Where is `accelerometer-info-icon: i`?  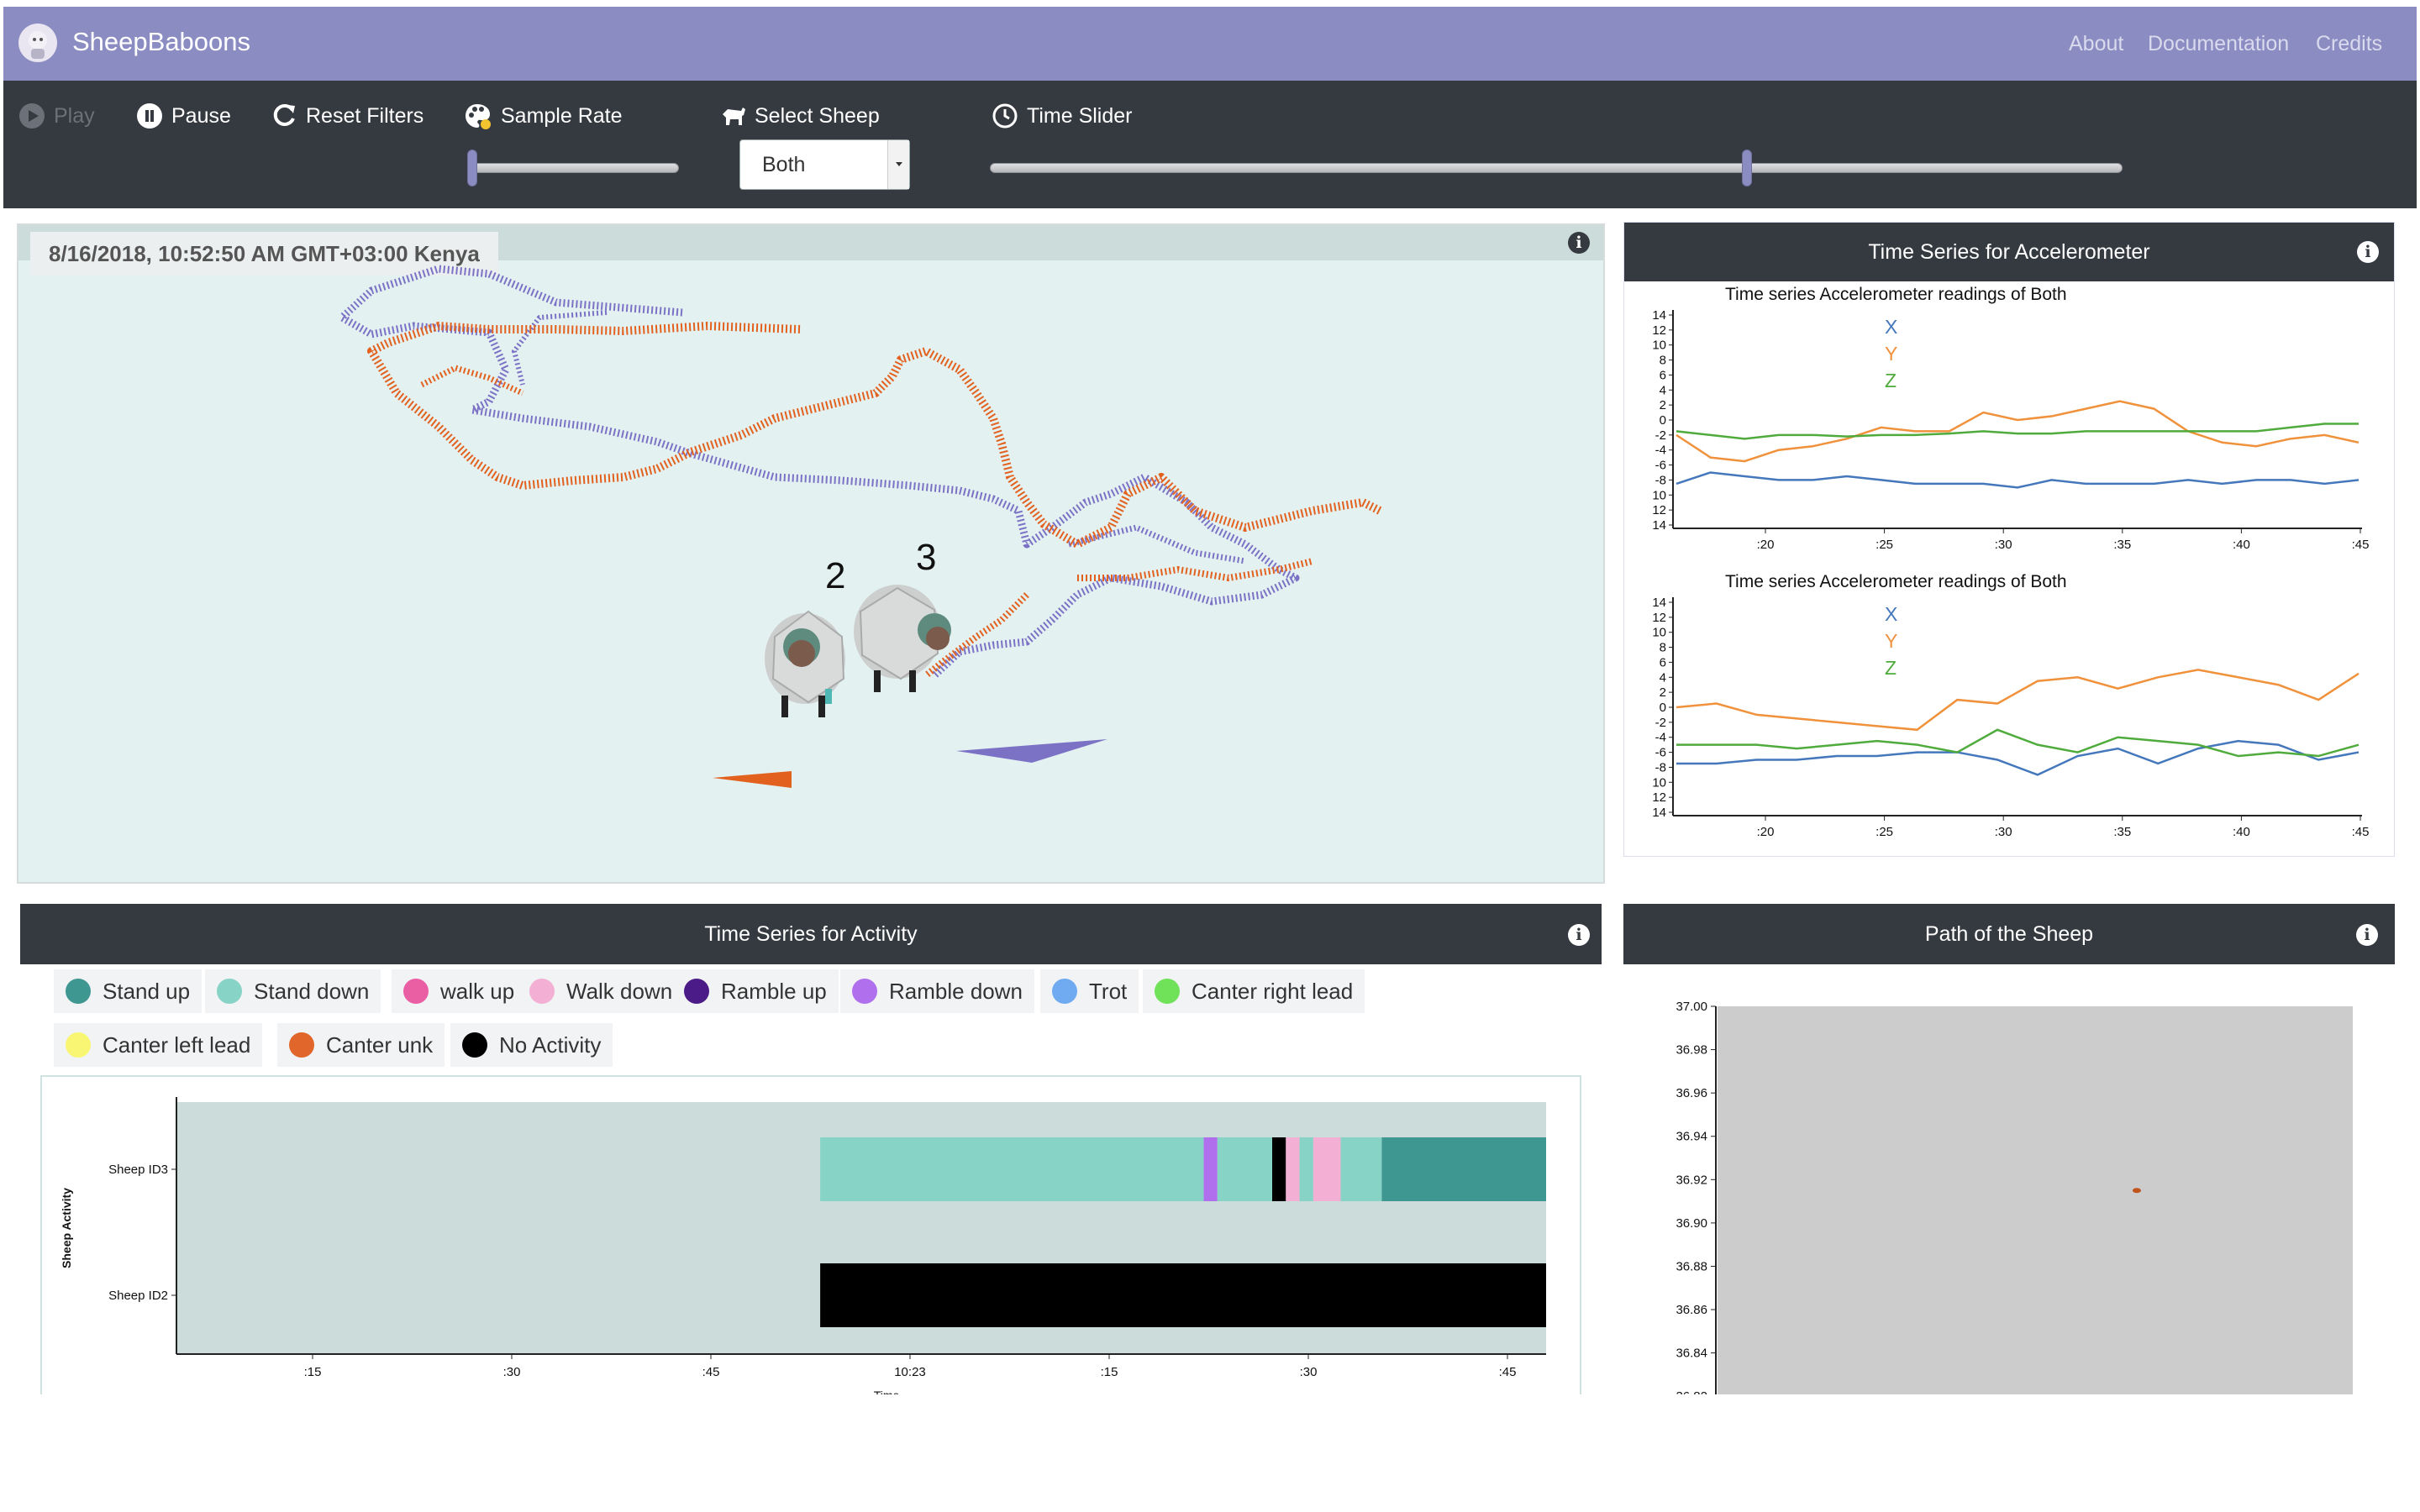
accelerometer-info-icon: i is located at coordinates (2368, 252).